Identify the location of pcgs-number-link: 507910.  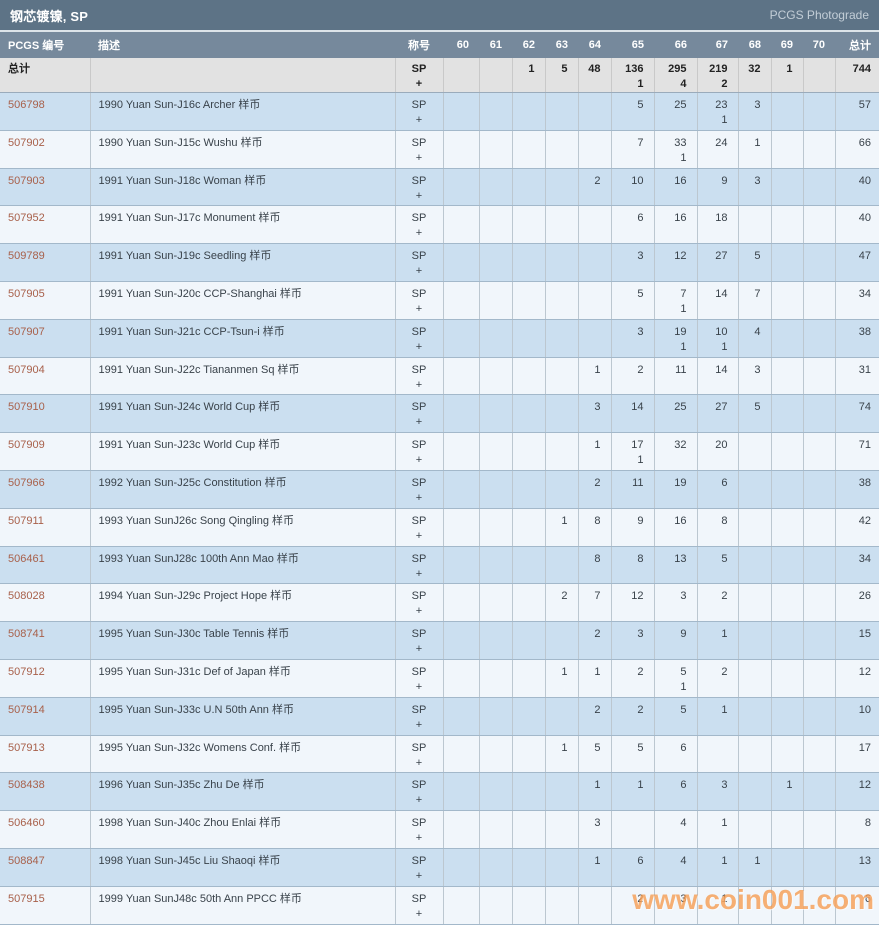
(26, 407).